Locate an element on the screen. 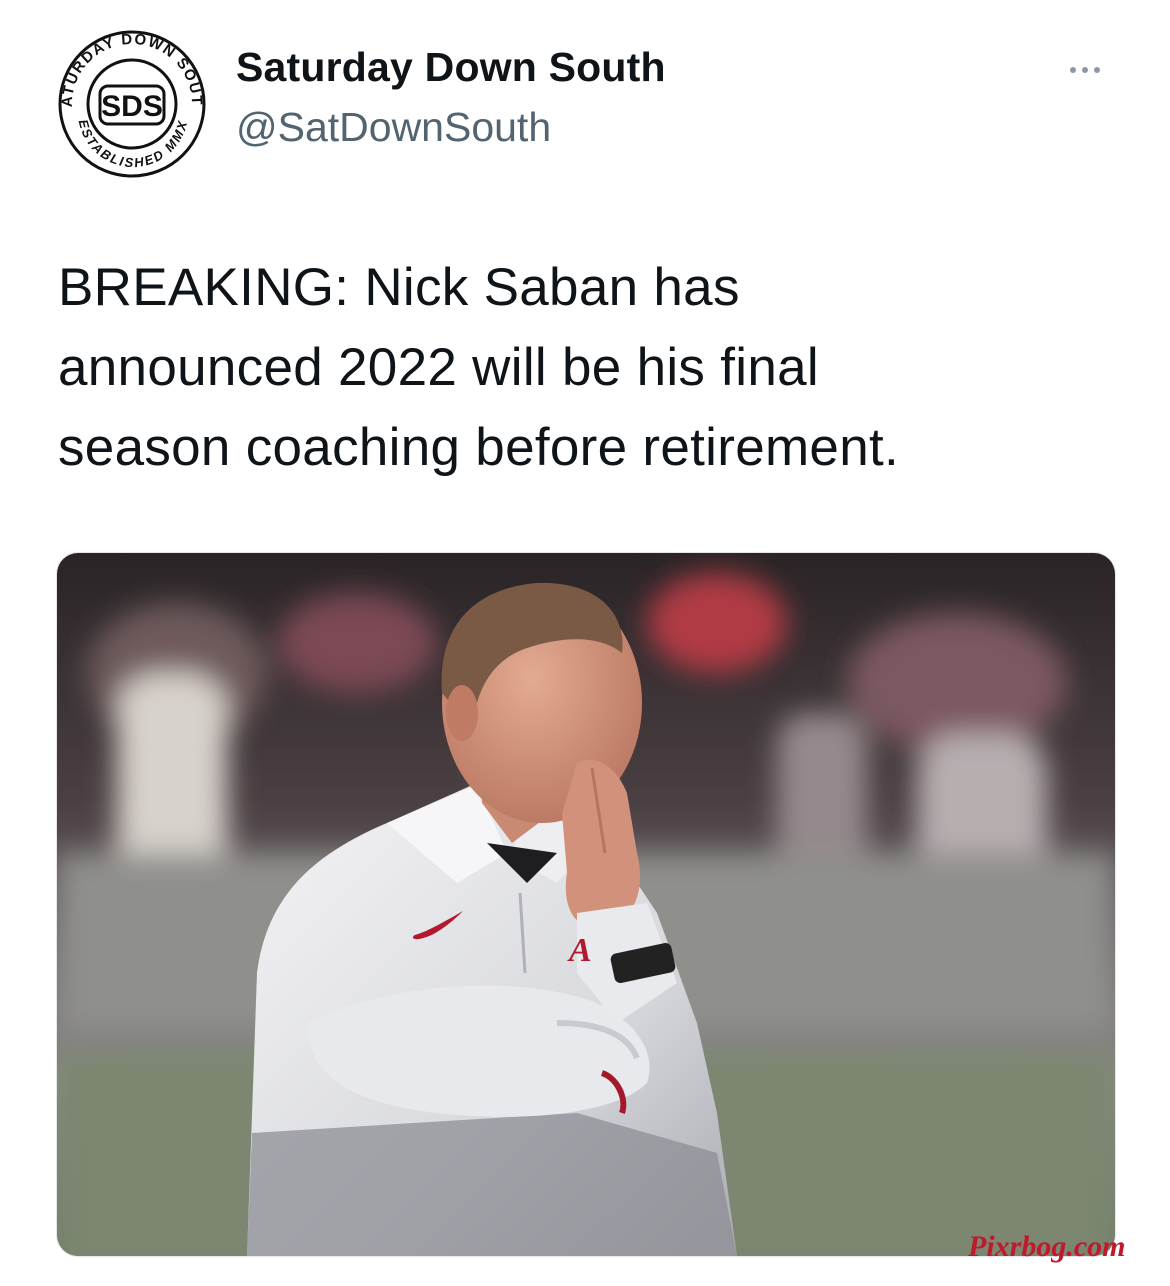 The height and width of the screenshot is (1286, 1170). tweet-text-line: announced 2022 will be his final is located at coordinates (438, 367).